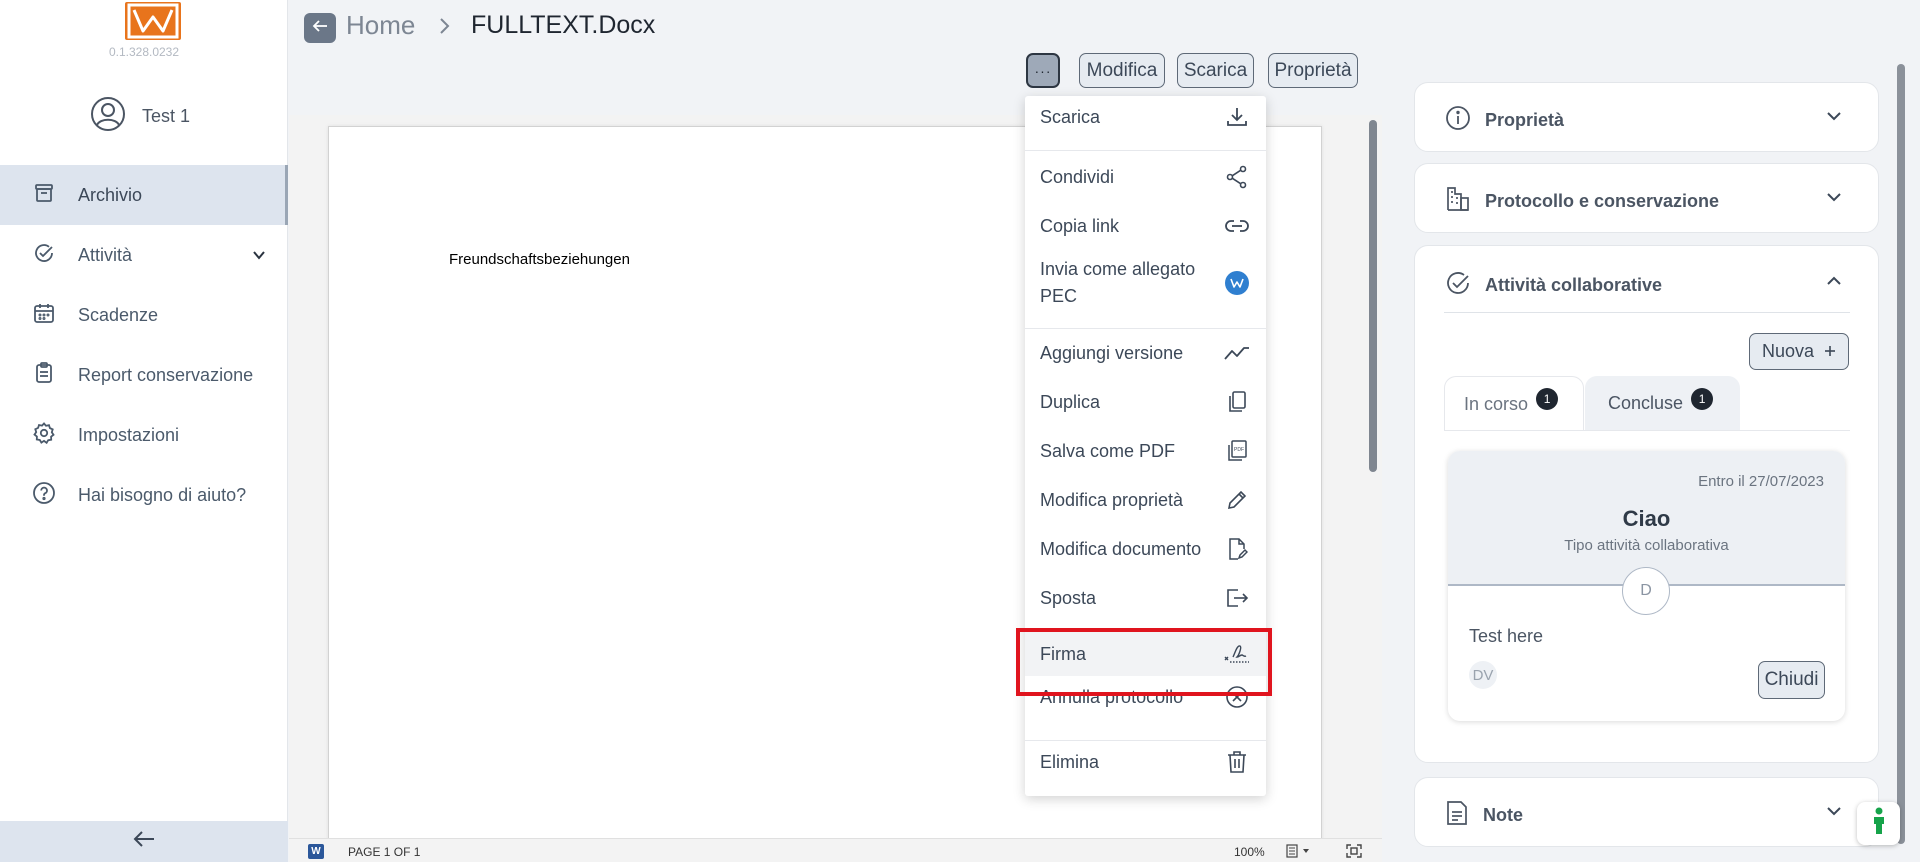 This screenshot has width=1920, height=862. I want to click on menu-item-aggiungi-versione: Aggiungi versione, so click(1145, 353).